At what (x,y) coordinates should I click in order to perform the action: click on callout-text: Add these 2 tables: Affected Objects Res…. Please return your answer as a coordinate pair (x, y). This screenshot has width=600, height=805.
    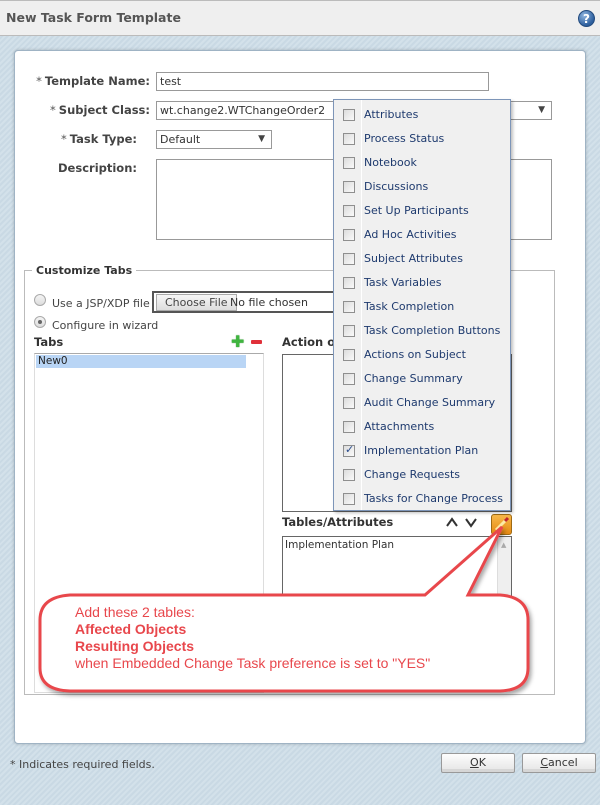
    Looking at the image, I should click on (253, 637).